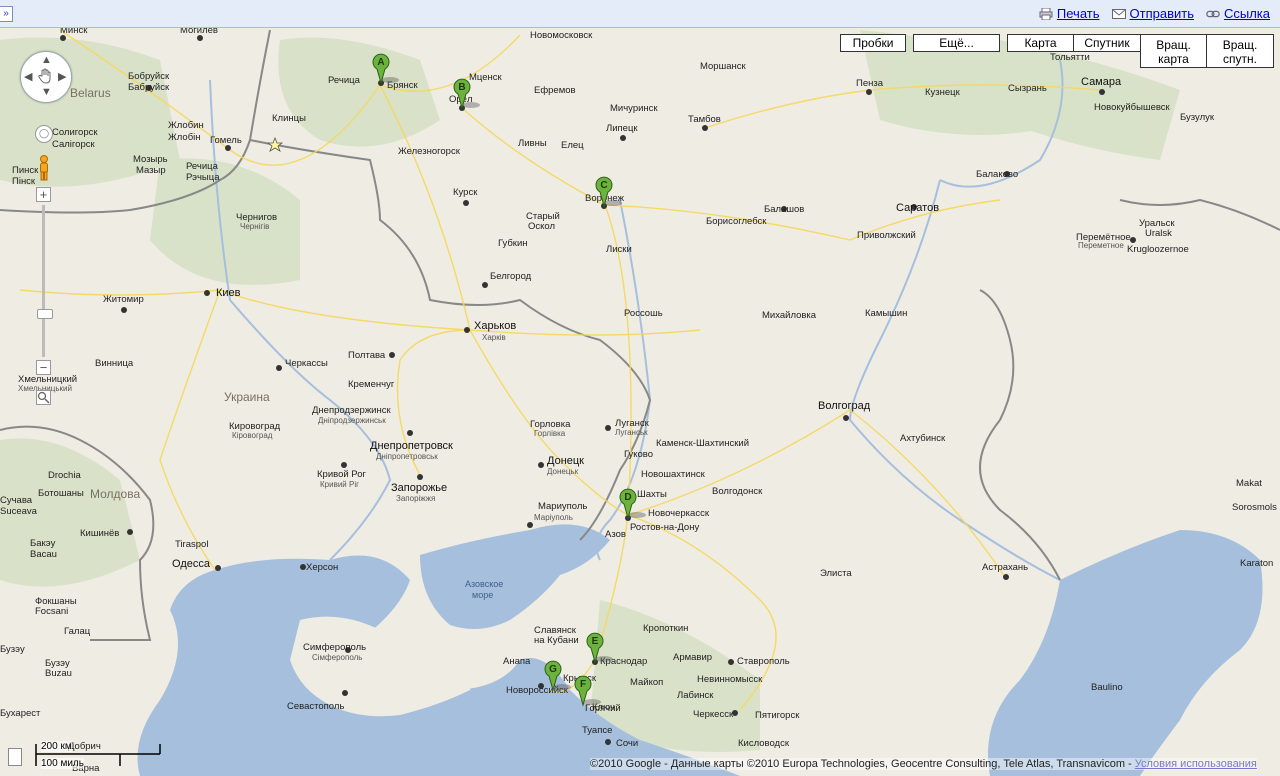 This screenshot has height=776, width=1280. Describe the element at coordinates (541, 226) in the screenshot. I see `svg-text: Оскол` at that location.